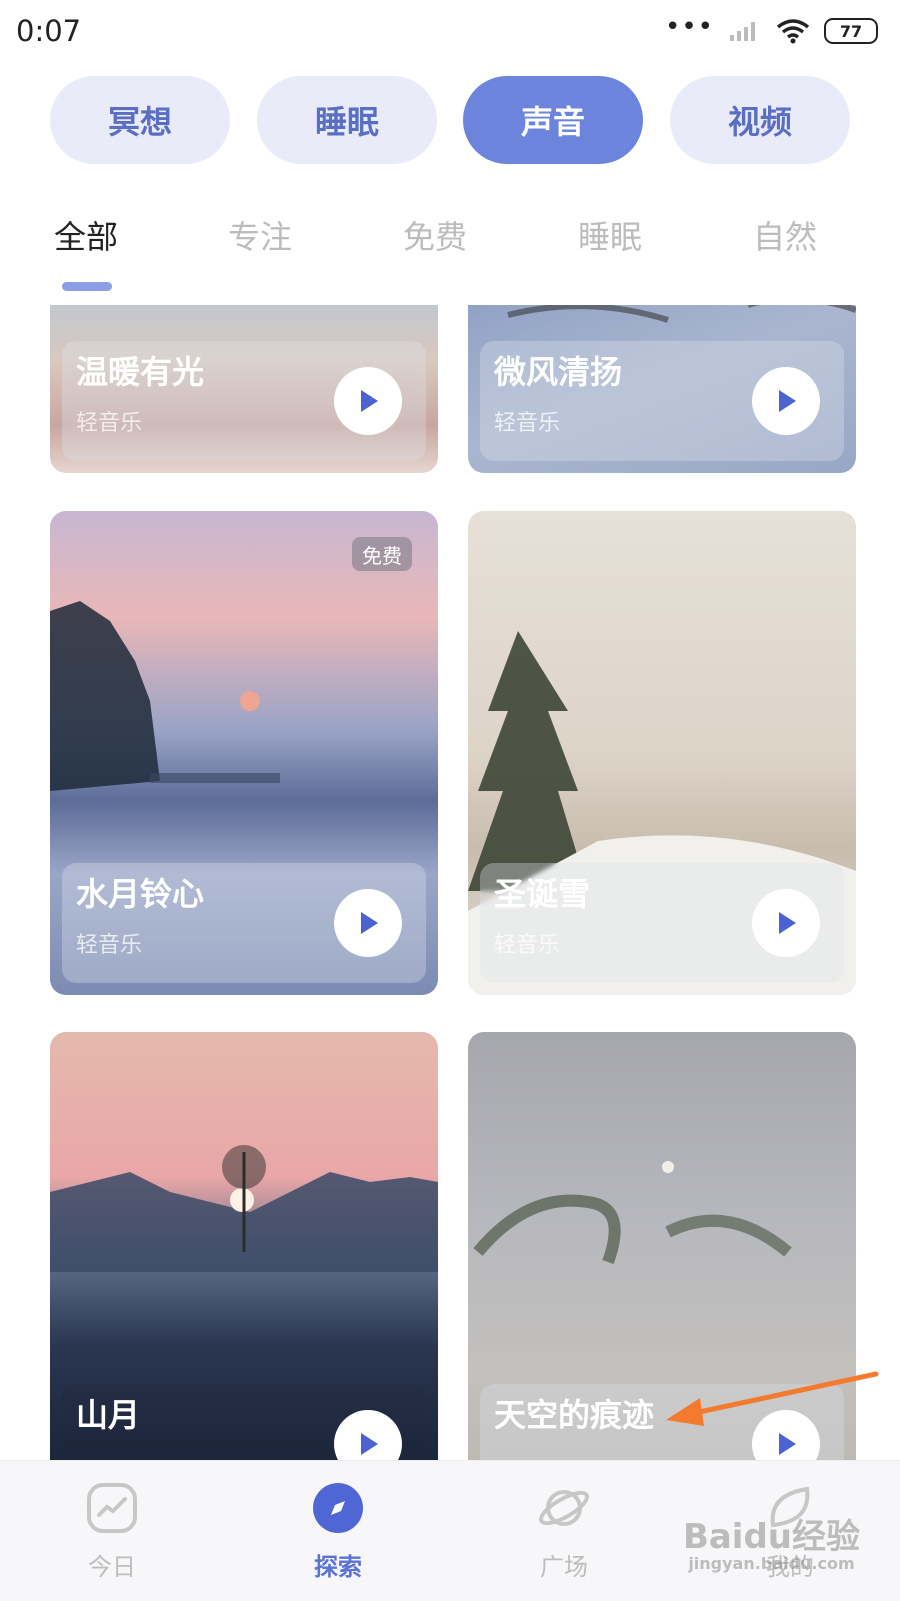 The image size is (900, 1601). What do you see at coordinates (742, 31) in the screenshot?
I see `signal-icon` at bounding box center [742, 31].